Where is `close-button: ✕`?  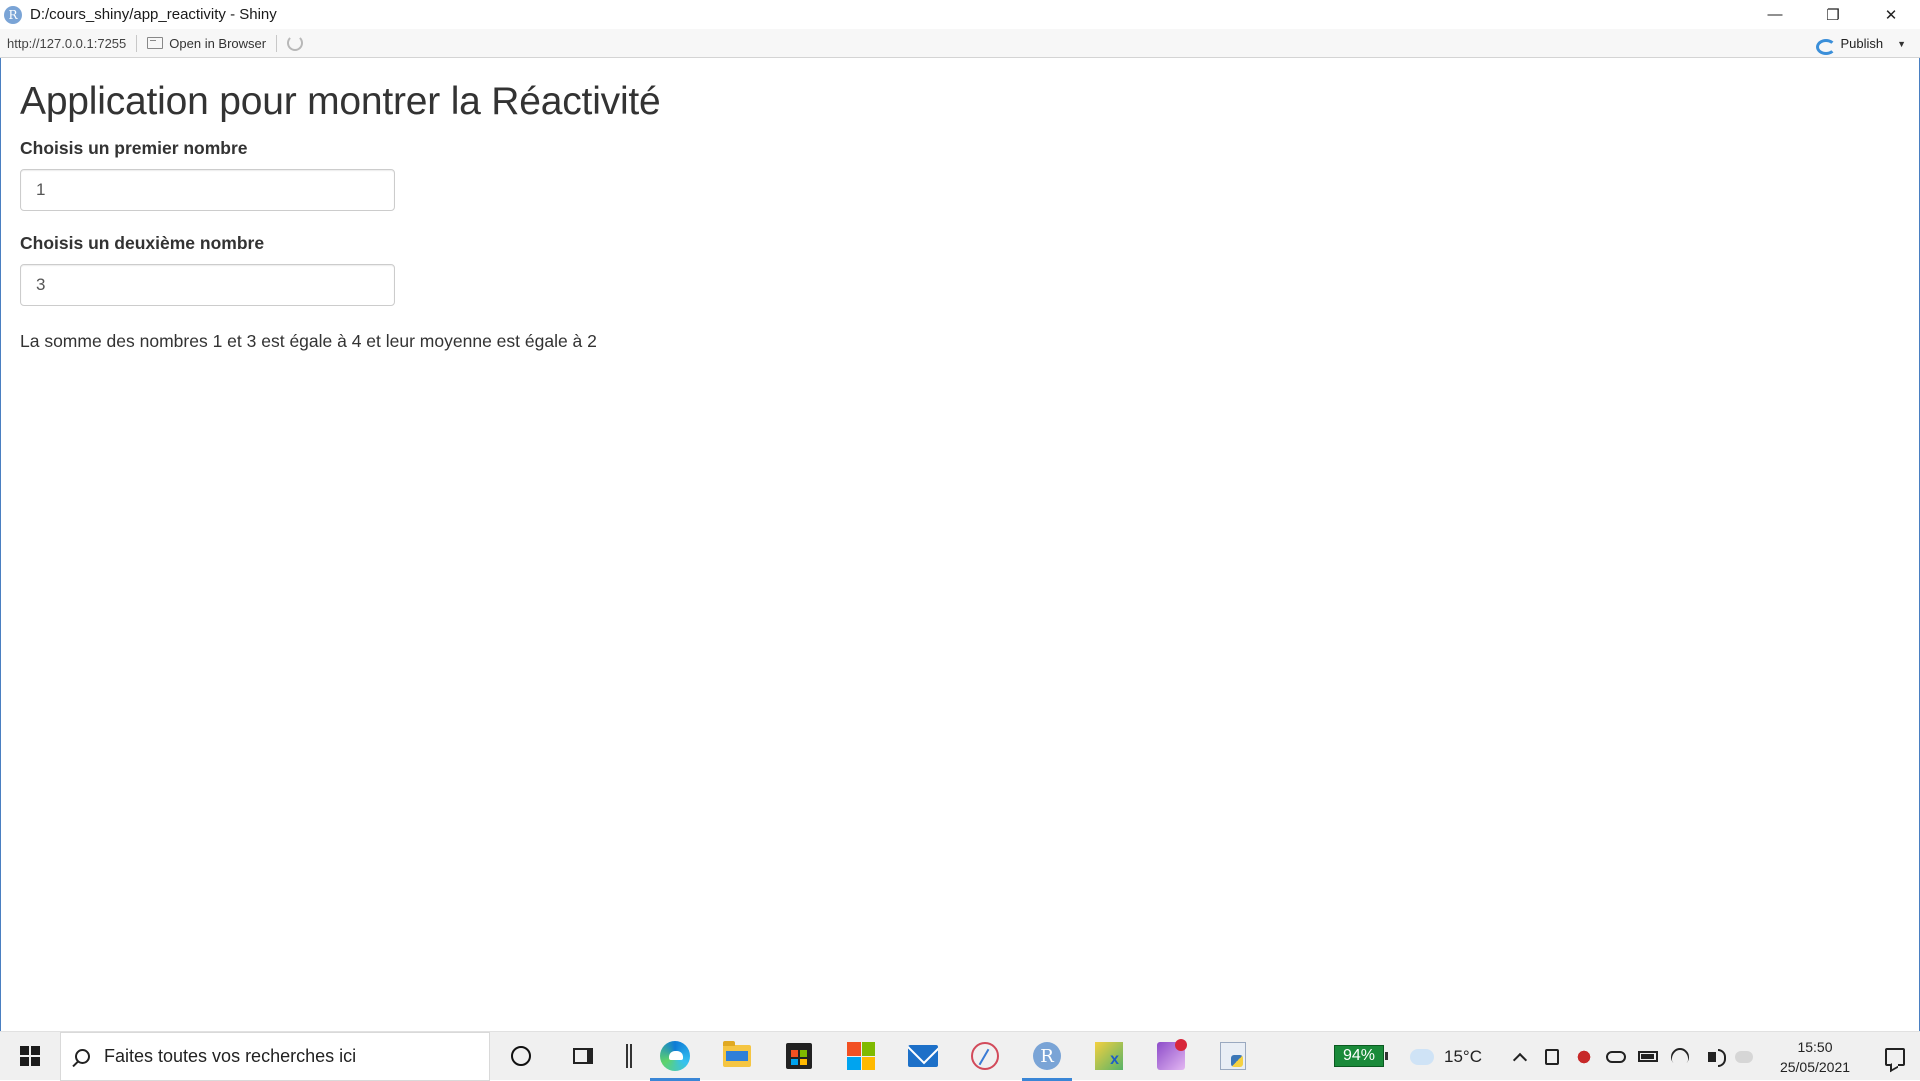 close-button: ✕ is located at coordinates (1891, 14).